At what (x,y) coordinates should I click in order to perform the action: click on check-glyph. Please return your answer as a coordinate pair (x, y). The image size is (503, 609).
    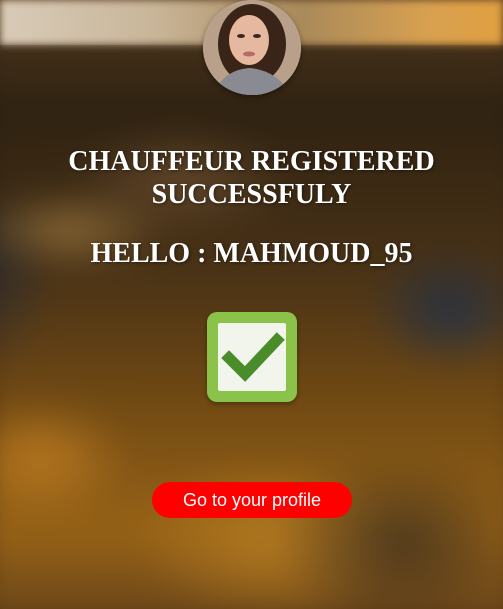
    Looking at the image, I should click on (253, 357).